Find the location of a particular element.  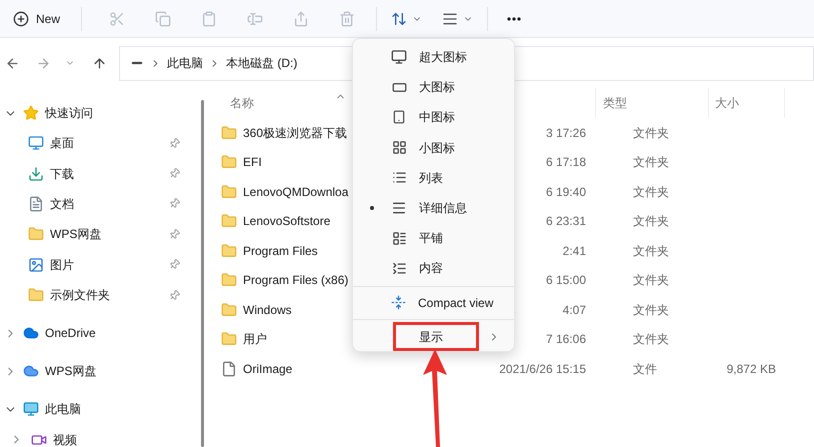

document-icon is located at coordinates (36, 204).